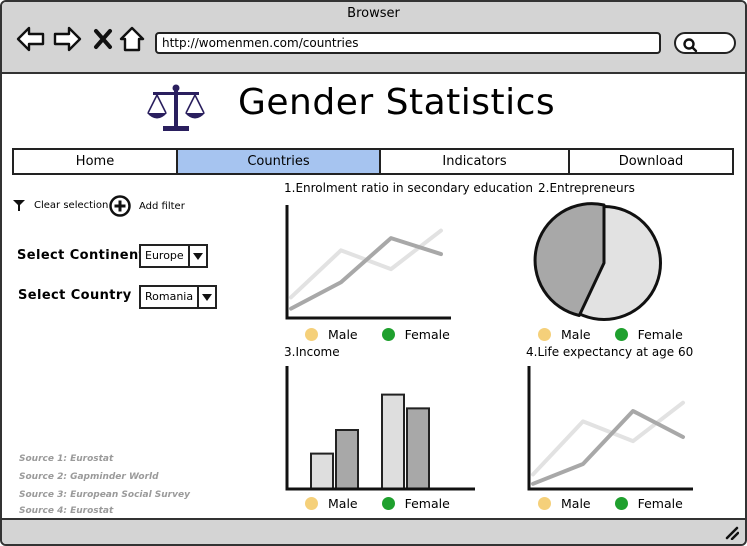  Describe the element at coordinates (89, 477) in the screenshot. I see `source-note: Source 2: Gapminder World` at that location.